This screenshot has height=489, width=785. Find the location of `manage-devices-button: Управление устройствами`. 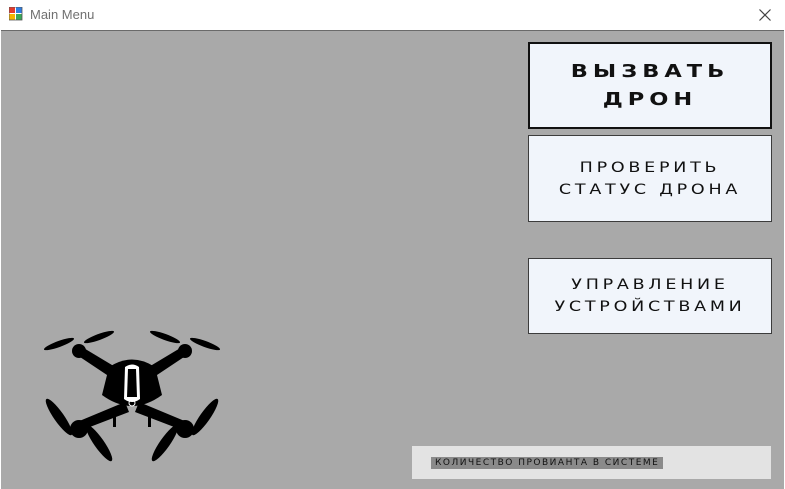

manage-devices-button: Управление устройствами is located at coordinates (650, 296).